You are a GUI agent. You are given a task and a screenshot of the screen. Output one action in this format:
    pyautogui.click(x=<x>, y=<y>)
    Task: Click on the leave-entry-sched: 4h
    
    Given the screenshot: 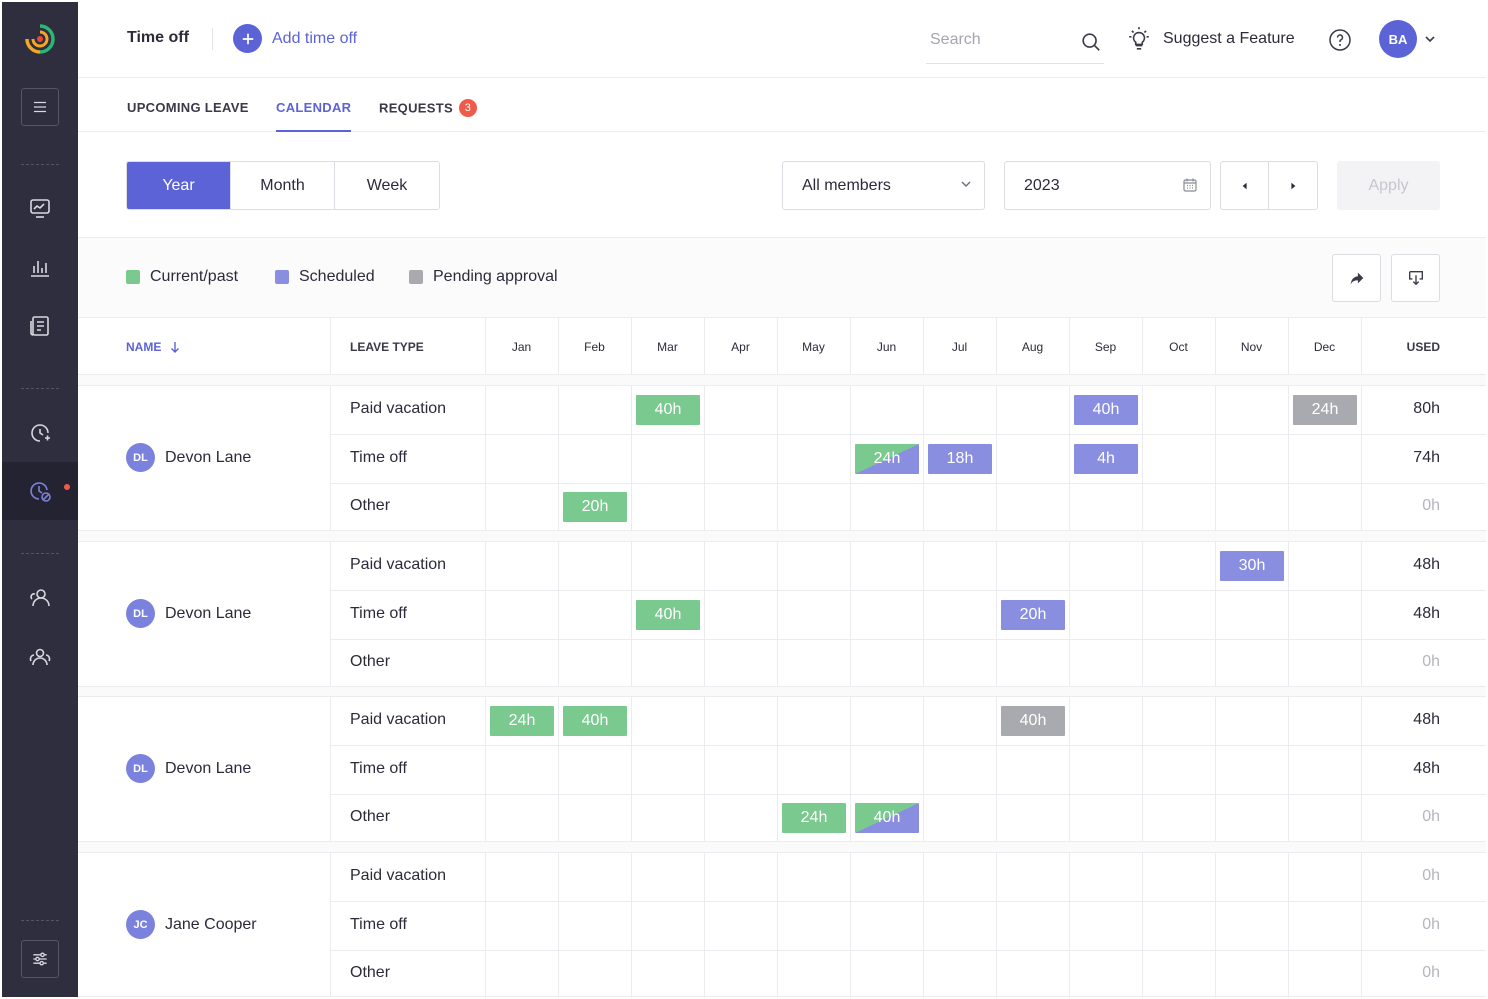 What is the action you would take?
    pyautogui.click(x=1106, y=458)
    